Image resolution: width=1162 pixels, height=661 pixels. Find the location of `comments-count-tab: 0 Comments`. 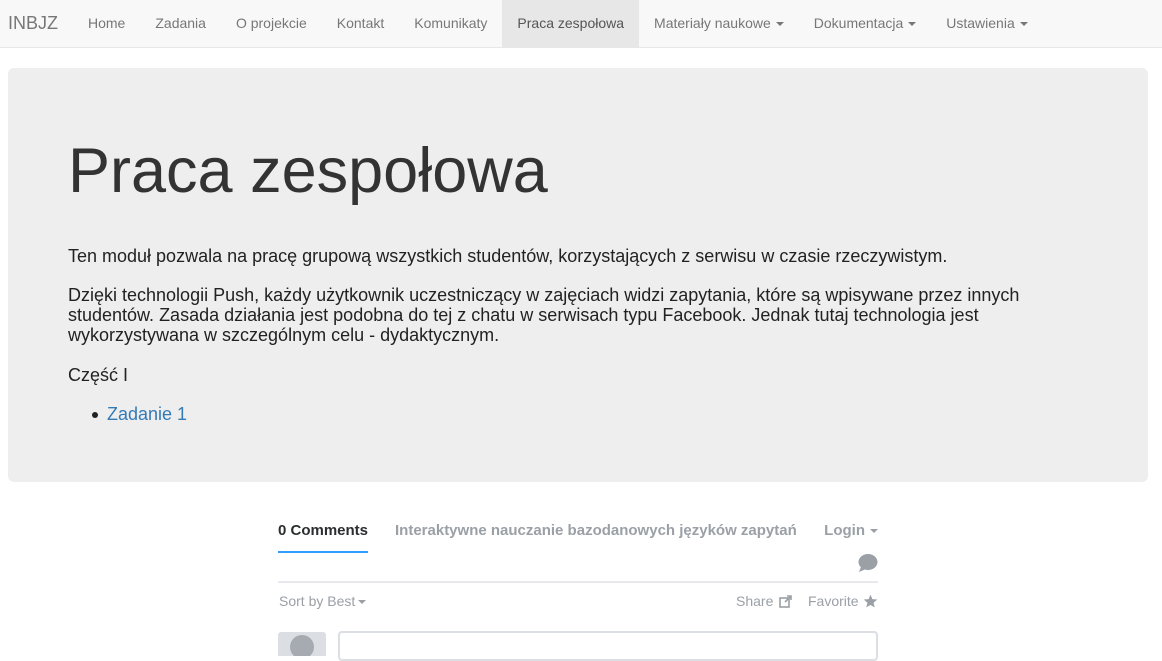

comments-count-tab: 0 Comments is located at coordinates (323, 537).